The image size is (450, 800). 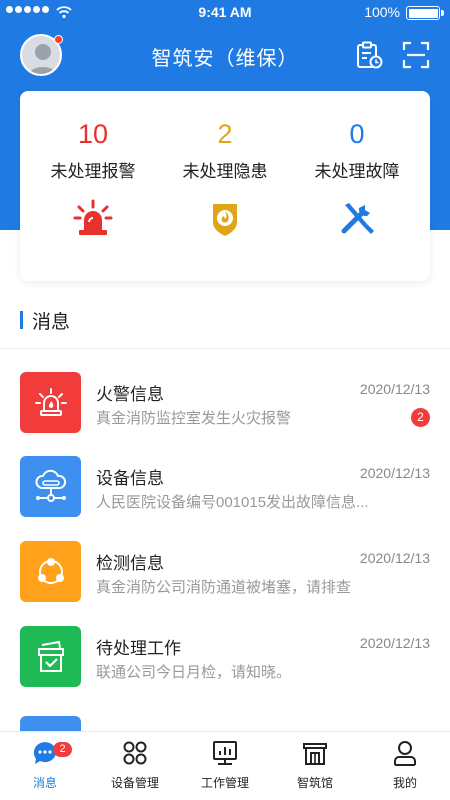 I want to click on alarm-light-icon, so click(x=93, y=217).